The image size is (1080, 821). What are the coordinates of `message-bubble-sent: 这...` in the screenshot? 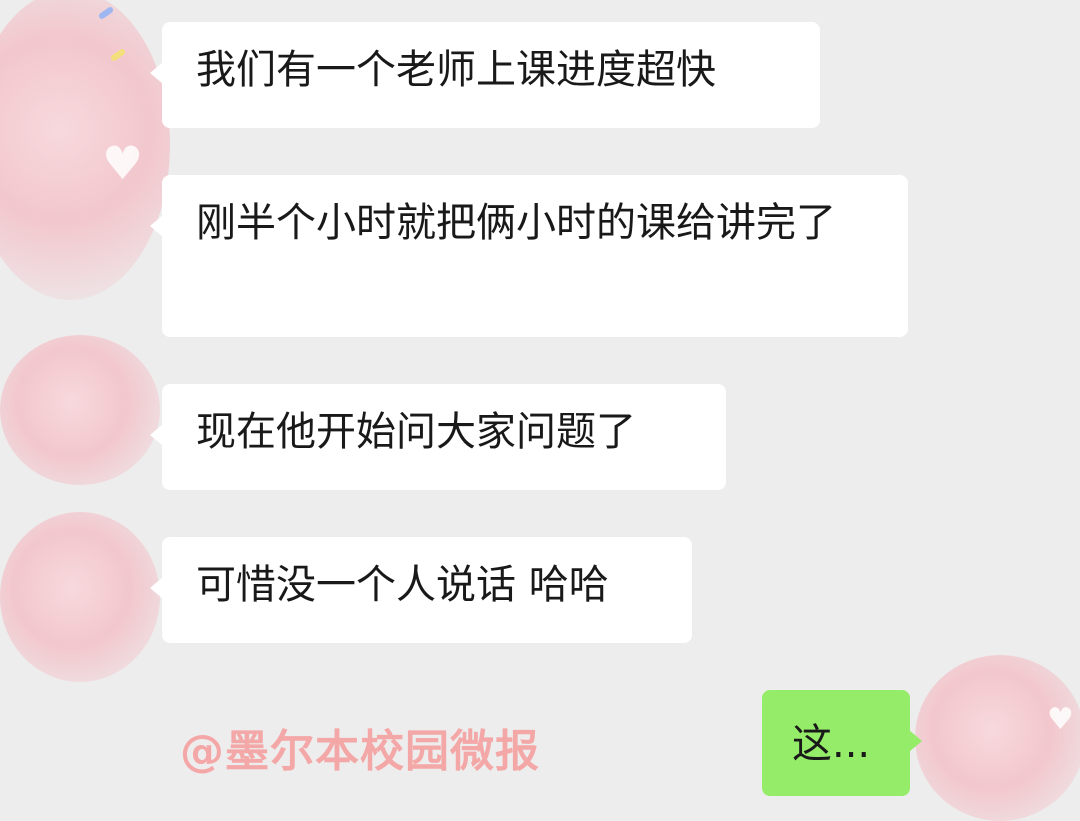 It's located at (842, 743).